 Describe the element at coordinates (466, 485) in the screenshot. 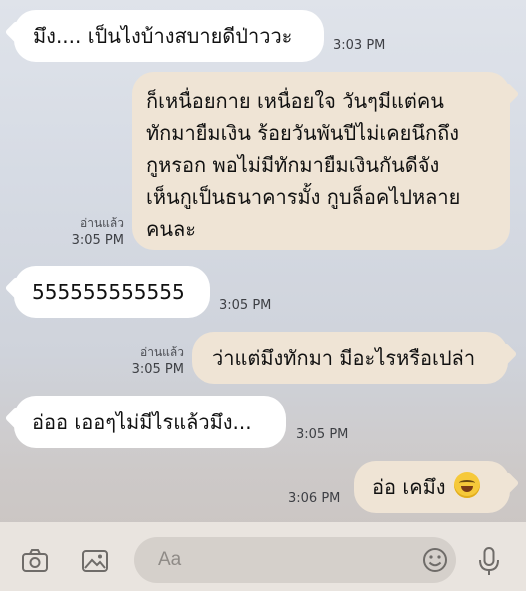

I see `rolling-on-floor-laughing-emoji-icon` at that location.